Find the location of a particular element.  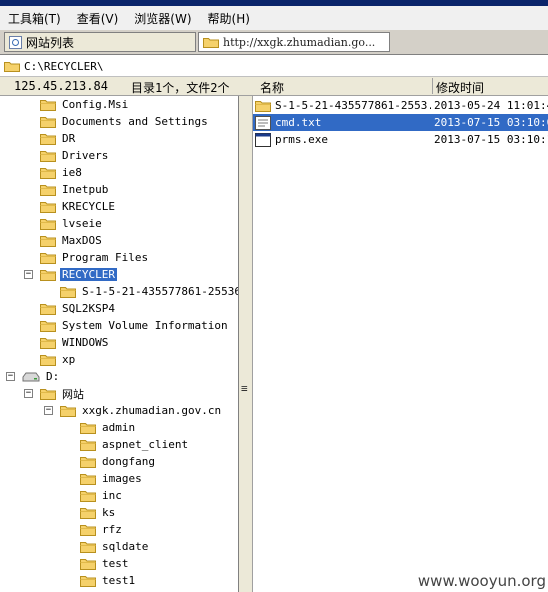

tree-item: Program Files is located at coordinates (95, 257).